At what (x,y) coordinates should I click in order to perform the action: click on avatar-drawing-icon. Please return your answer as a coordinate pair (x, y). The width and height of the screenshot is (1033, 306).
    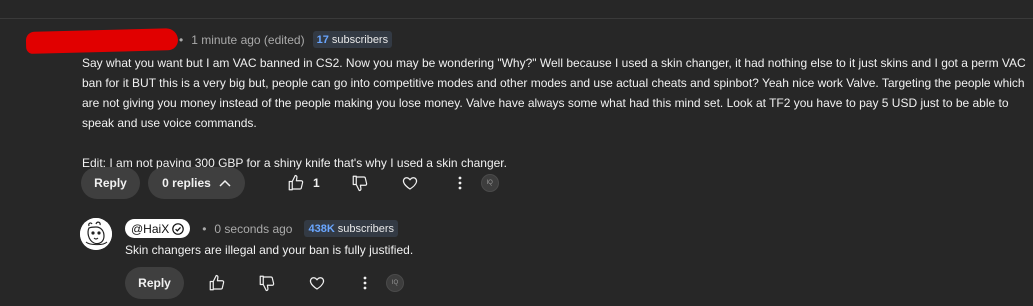
    Looking at the image, I should click on (96, 234).